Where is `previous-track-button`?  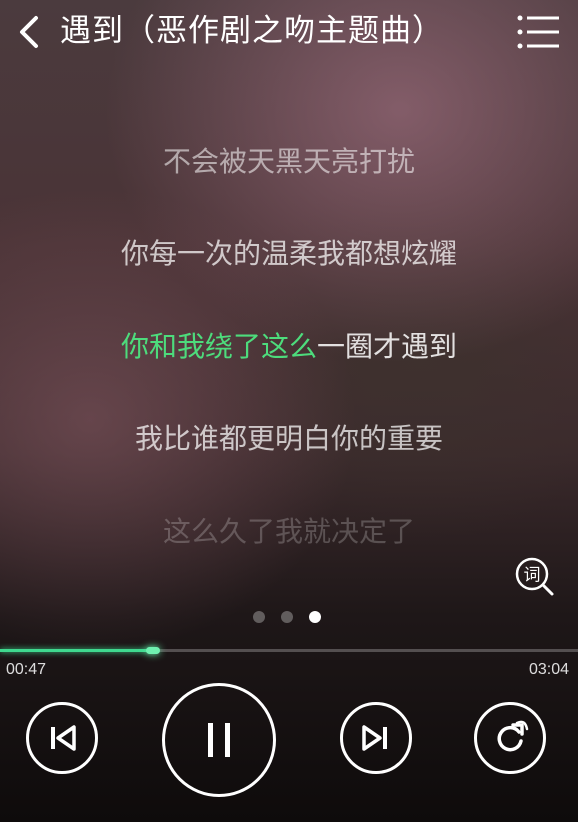
previous-track-button is located at coordinates (62, 738).